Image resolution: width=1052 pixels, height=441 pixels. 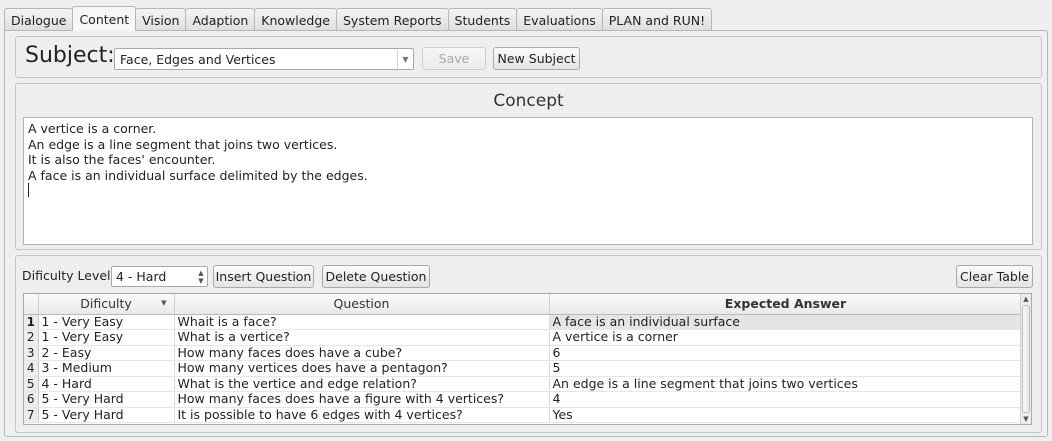 I want to click on answer-cell: 5, so click(x=786, y=368).